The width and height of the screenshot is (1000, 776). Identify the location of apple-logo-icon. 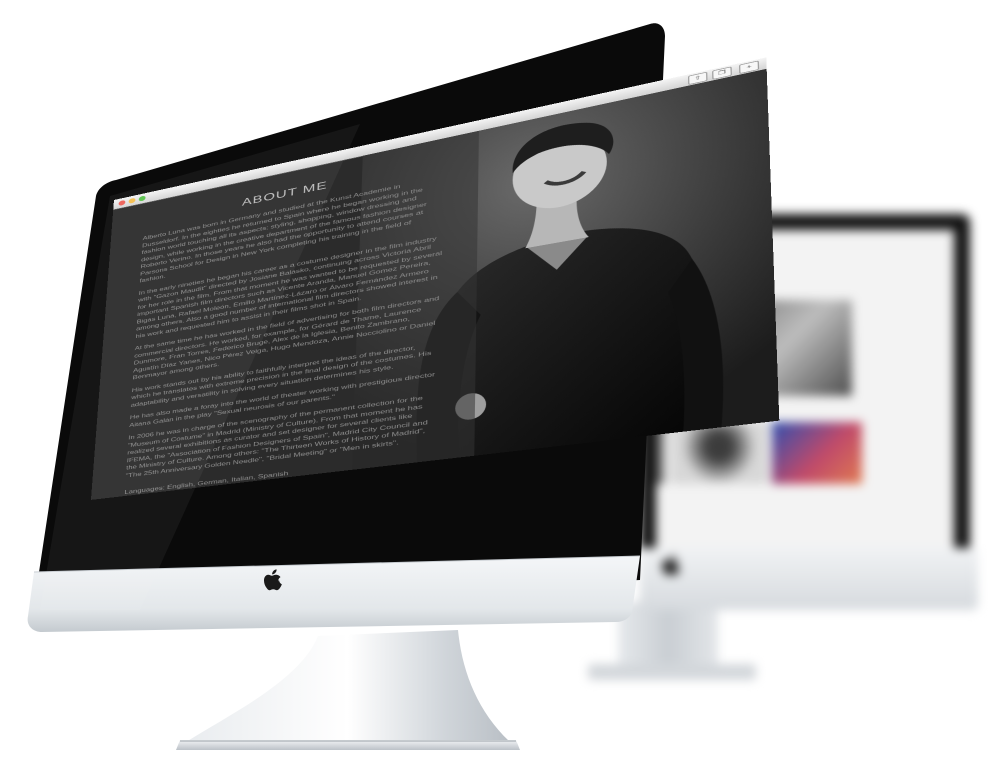
(274, 581).